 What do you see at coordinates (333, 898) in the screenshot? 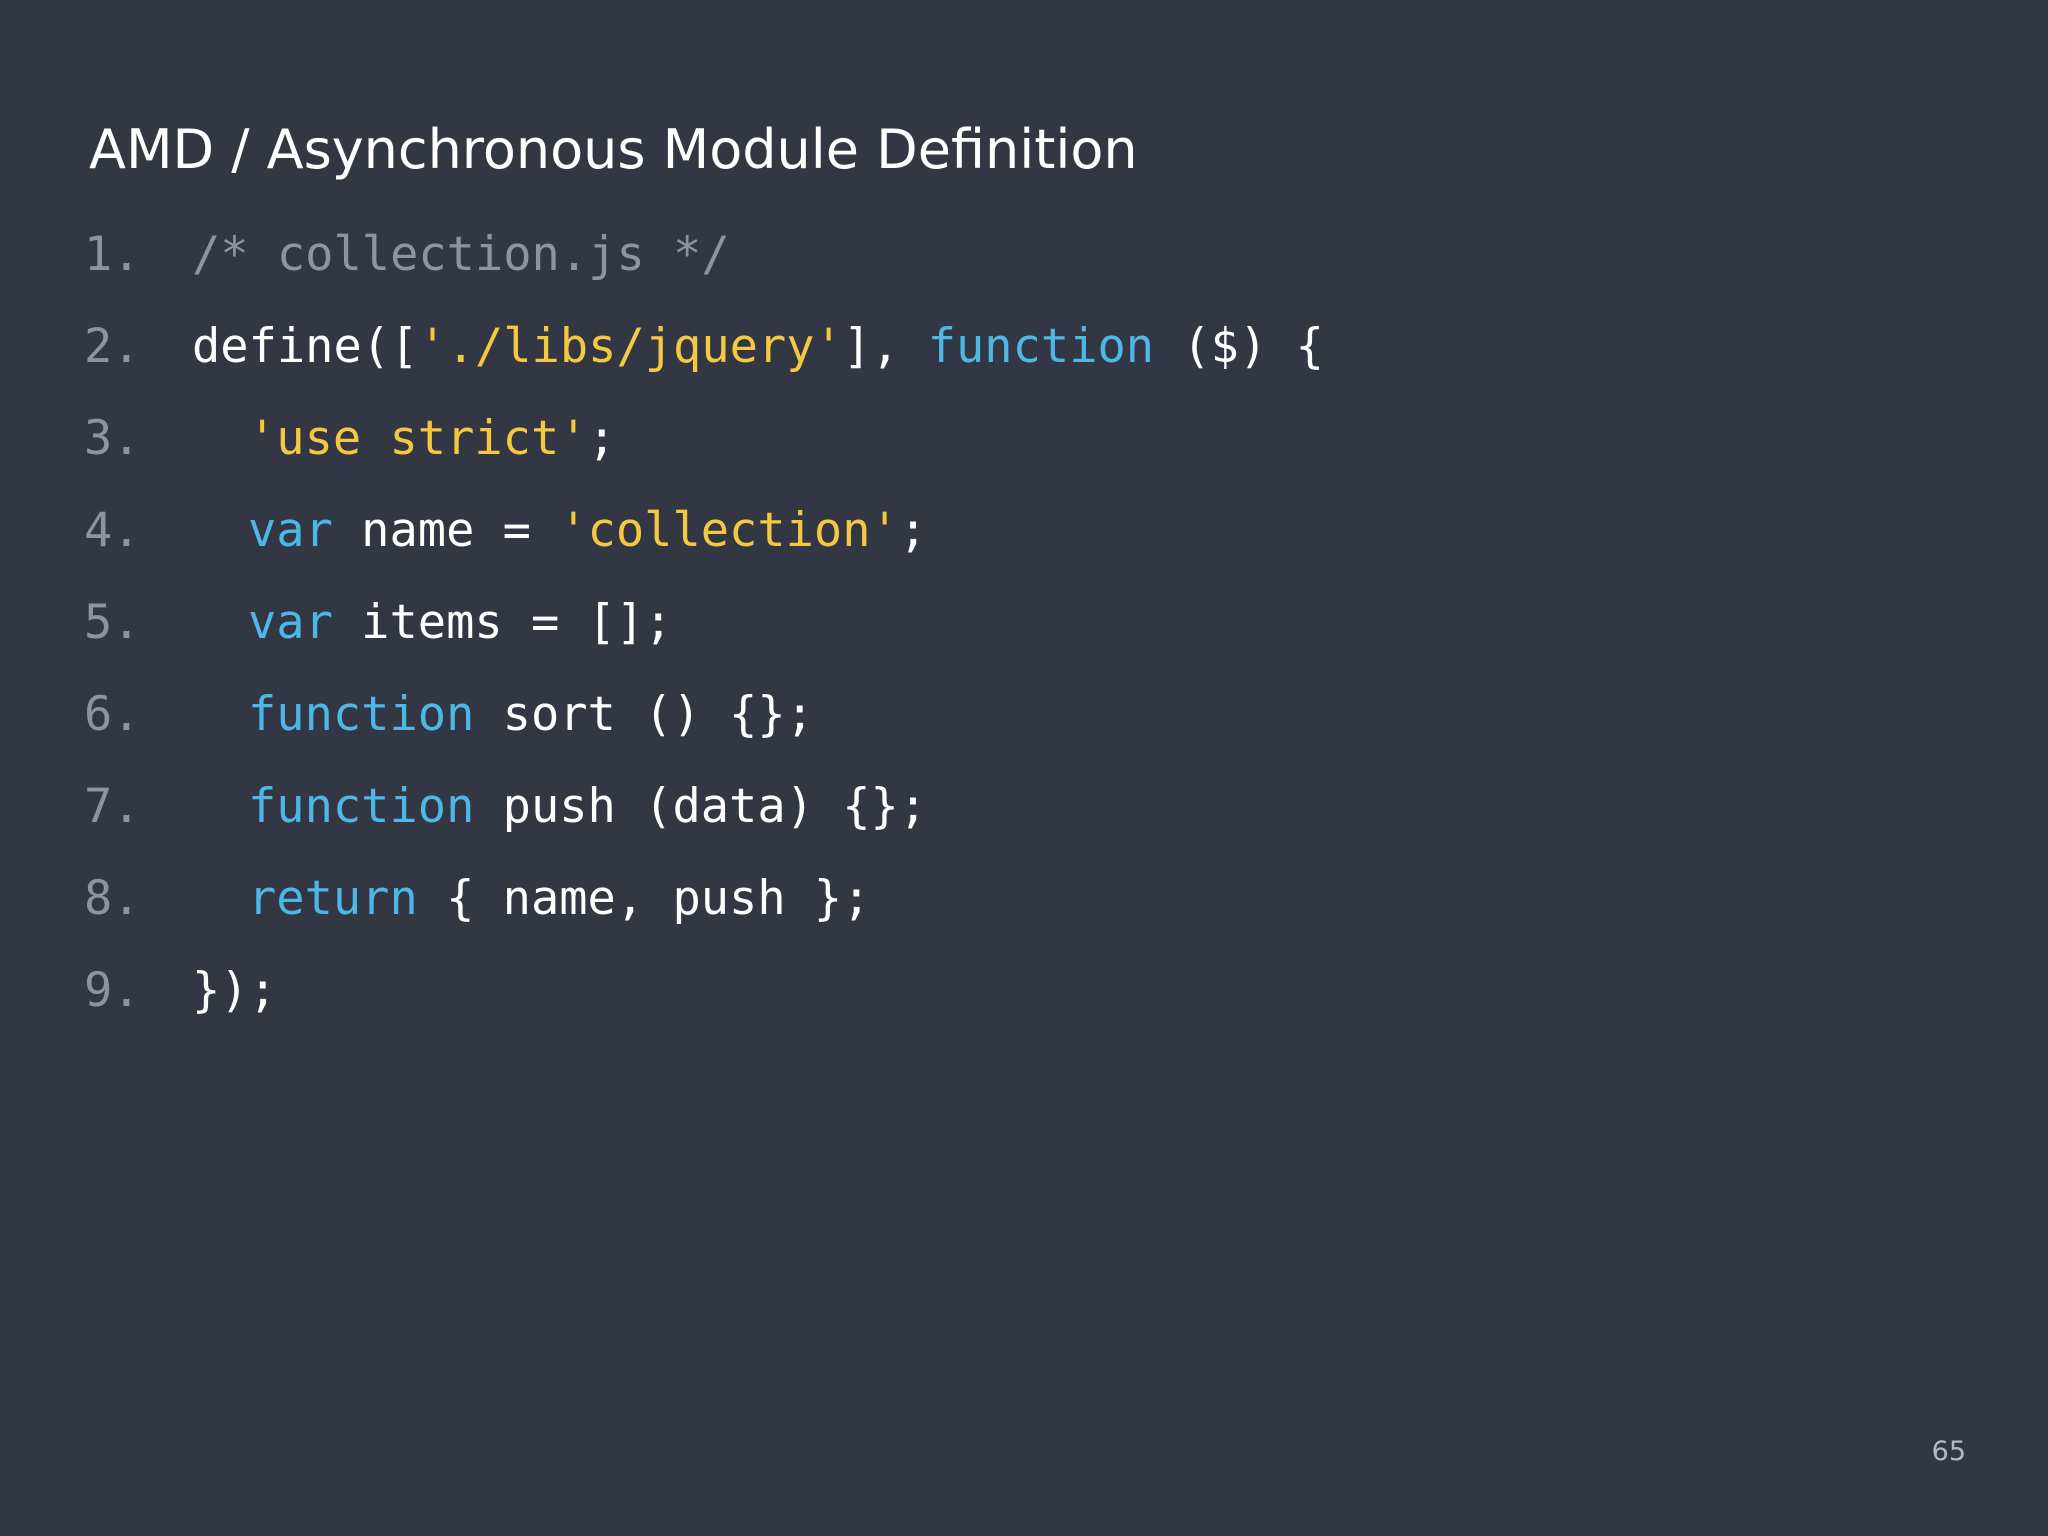
I see `code-token-keyword: return` at bounding box center [333, 898].